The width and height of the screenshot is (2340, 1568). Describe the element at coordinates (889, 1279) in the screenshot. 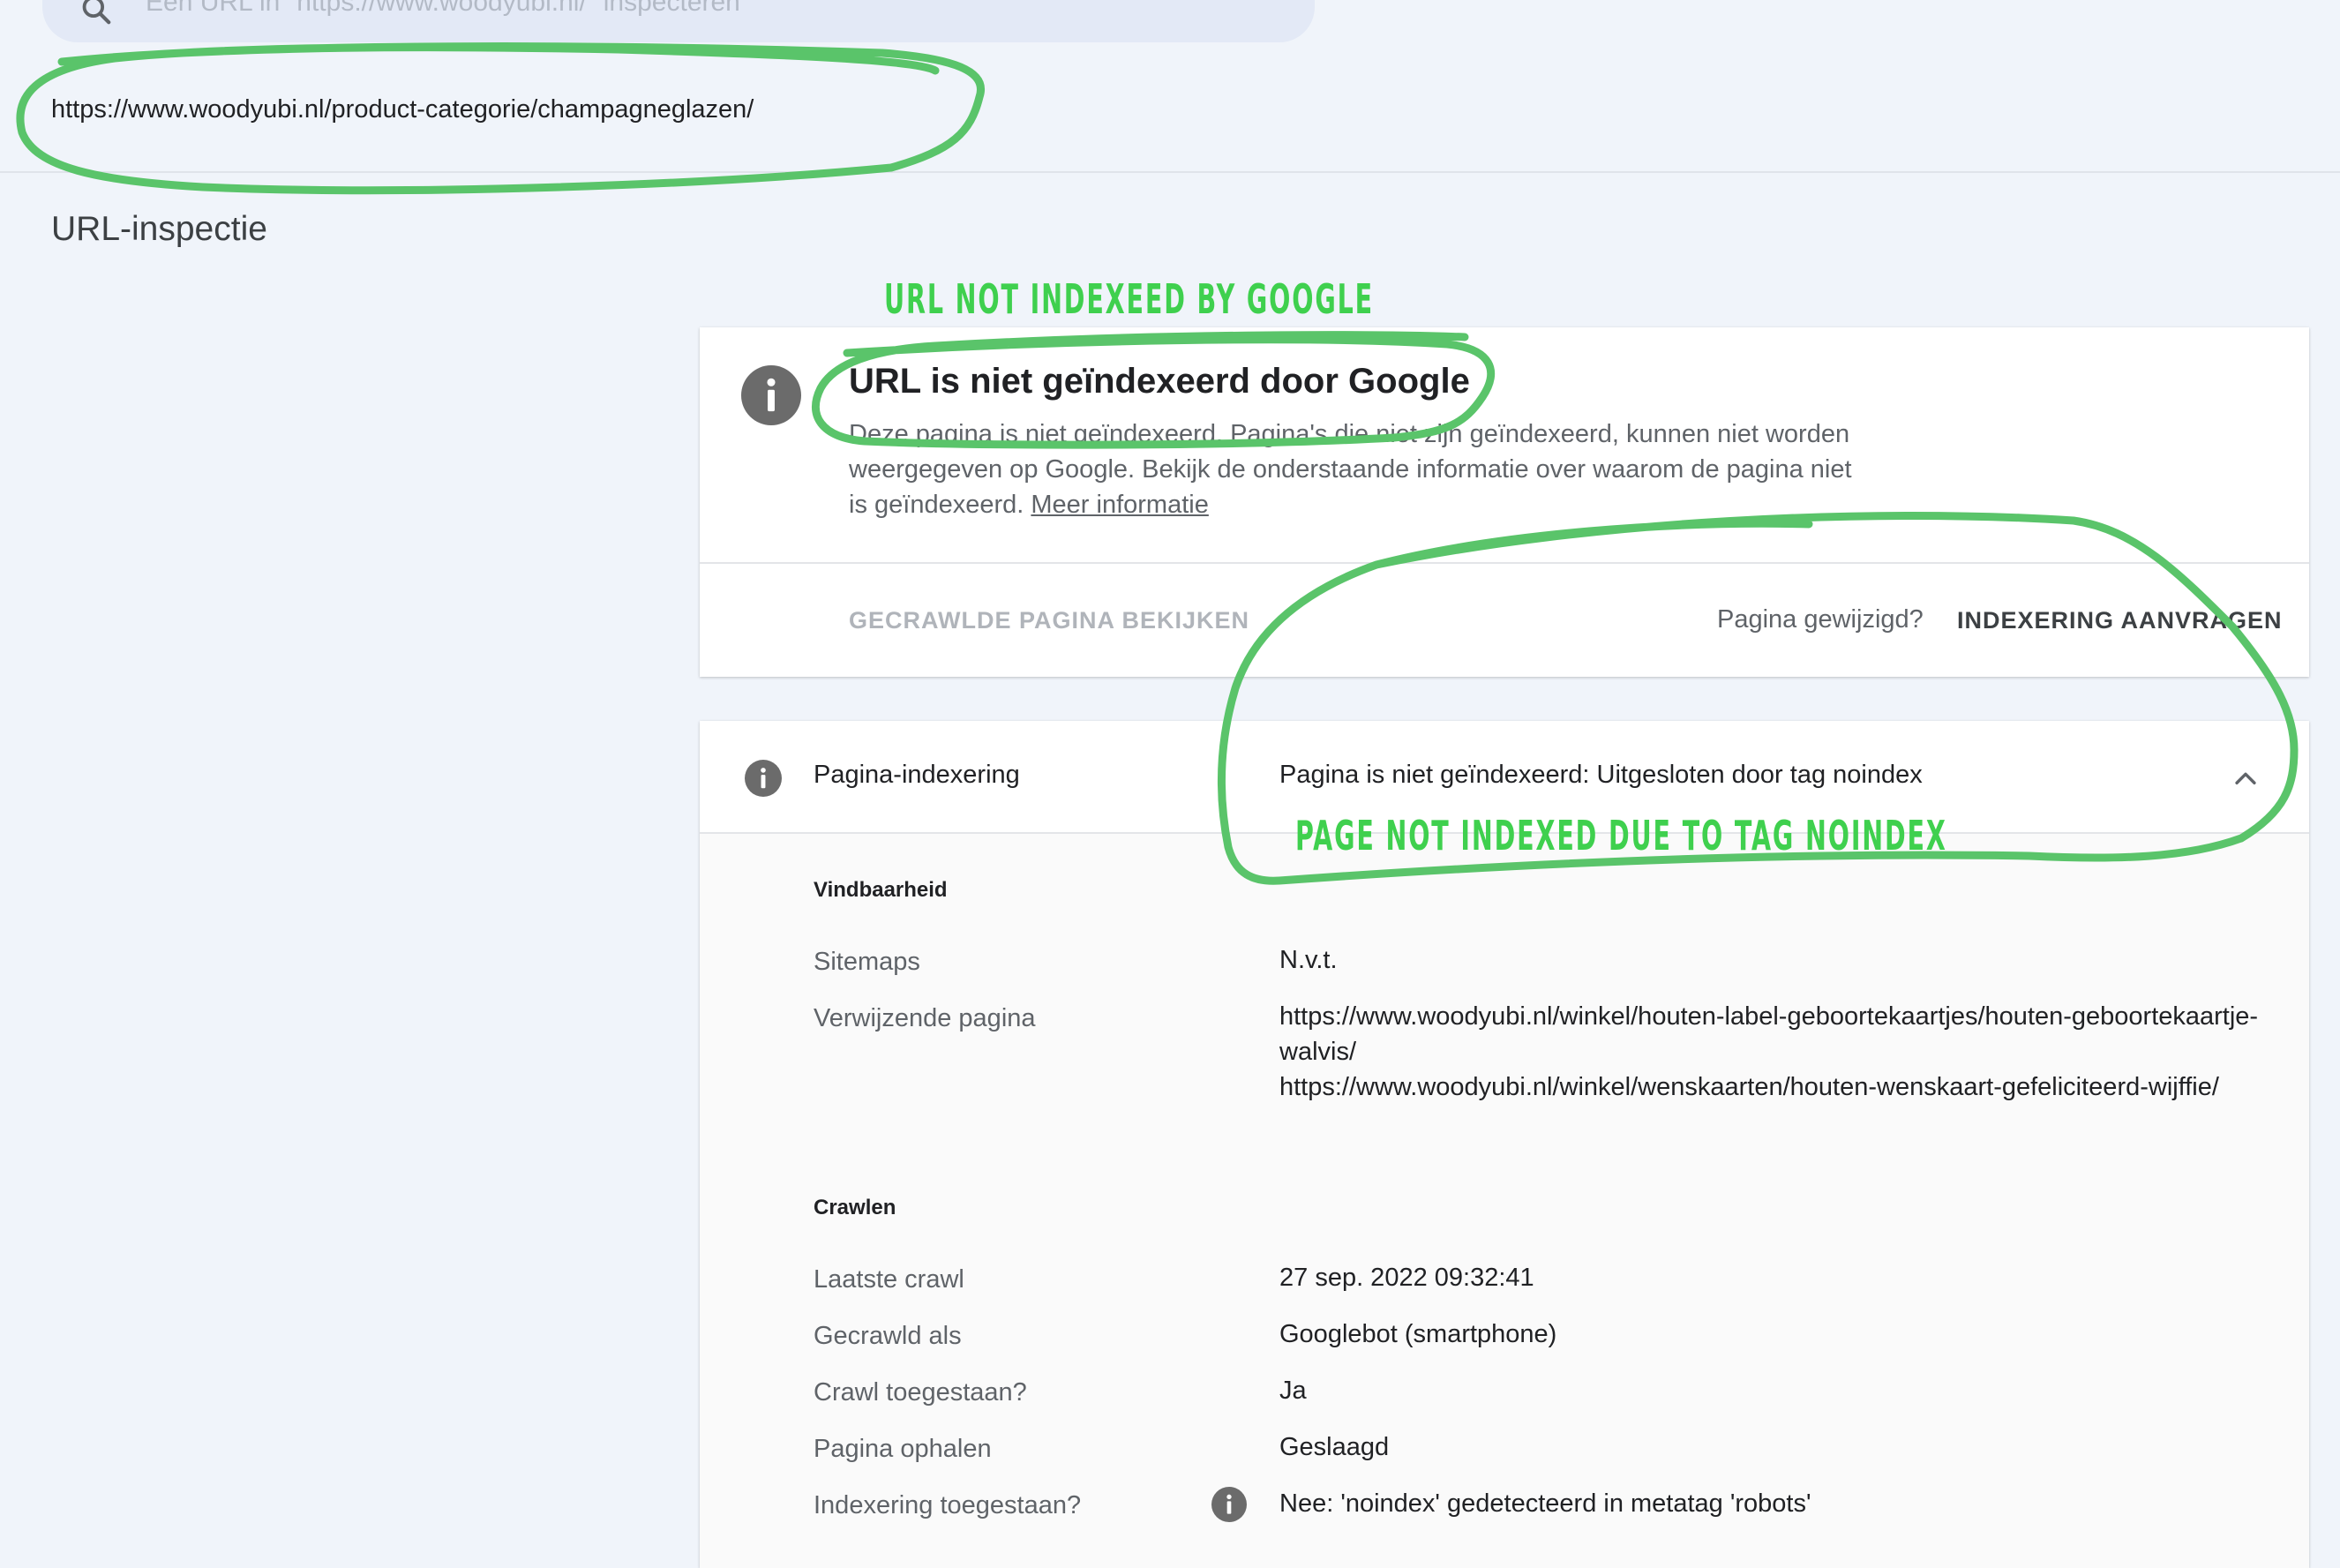

I see `last-crawl-label: Laatste crawl` at that location.